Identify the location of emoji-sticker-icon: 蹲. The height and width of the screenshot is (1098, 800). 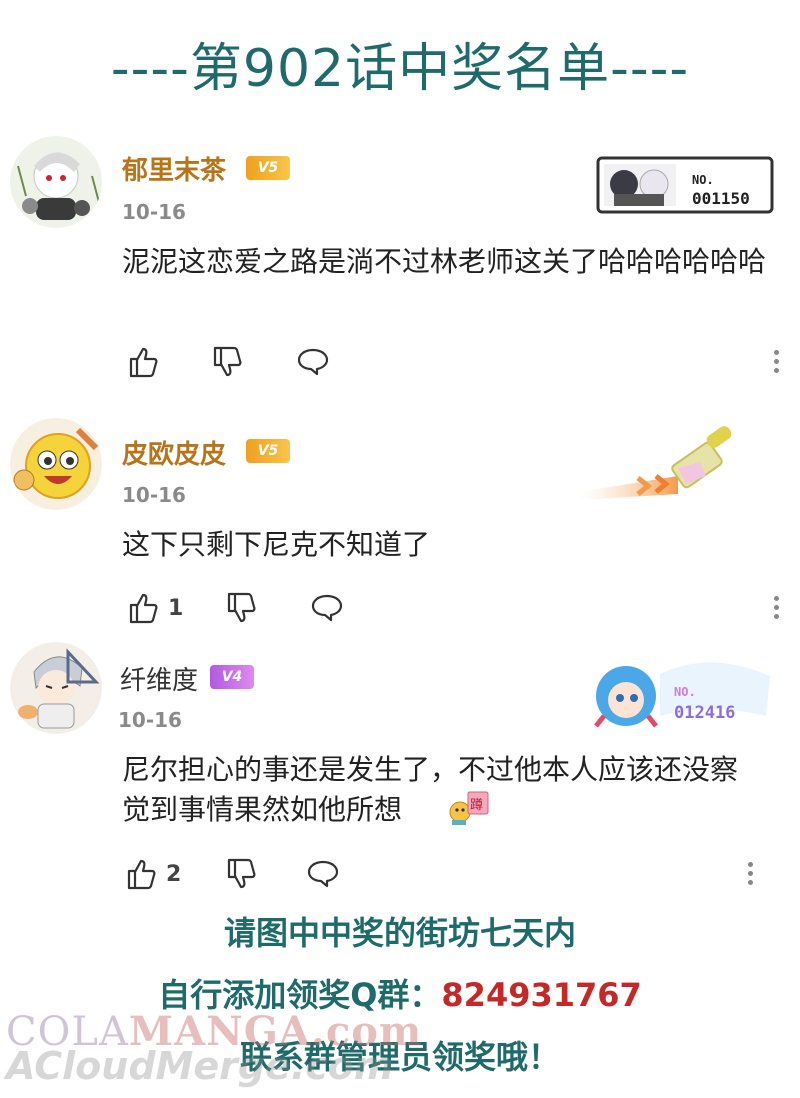
(469, 810).